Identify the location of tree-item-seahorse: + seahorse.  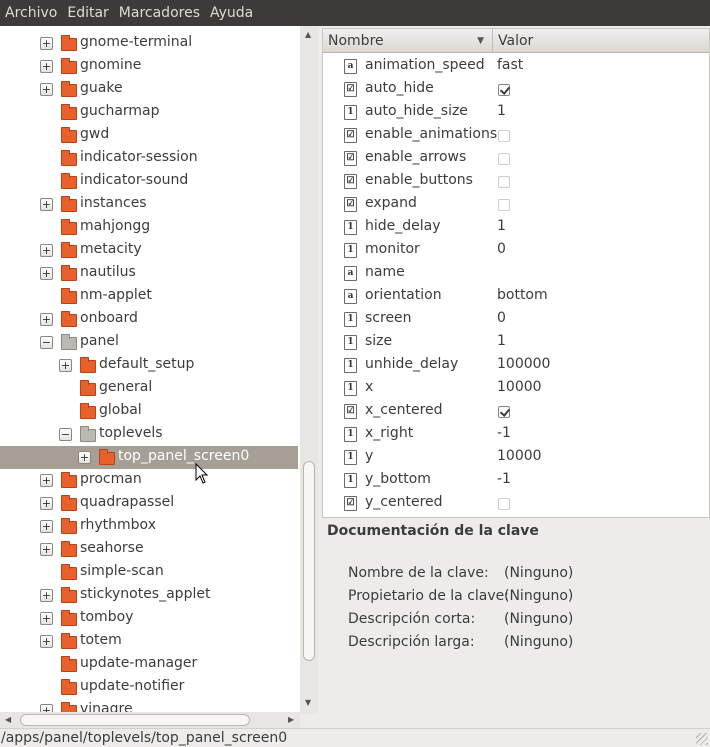
(149, 549).